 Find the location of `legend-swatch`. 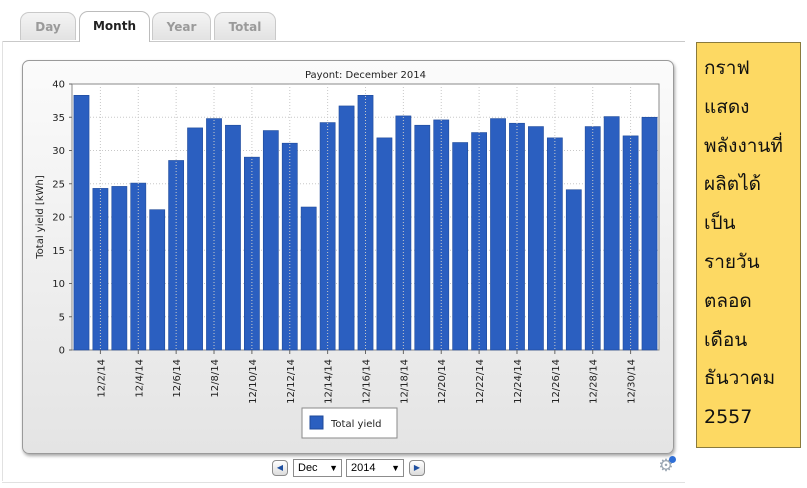

legend-swatch is located at coordinates (316, 422).